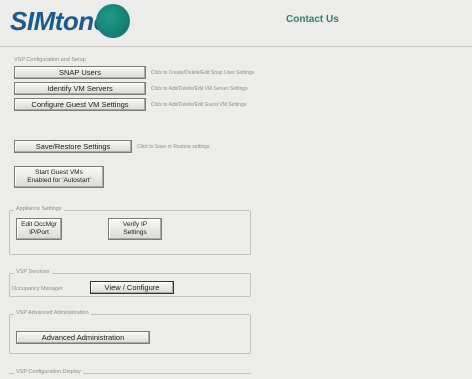 This screenshot has width=472, height=379. Describe the element at coordinates (83, 337) in the screenshot. I see `advanced-administration-button: Advanced Administration` at that location.